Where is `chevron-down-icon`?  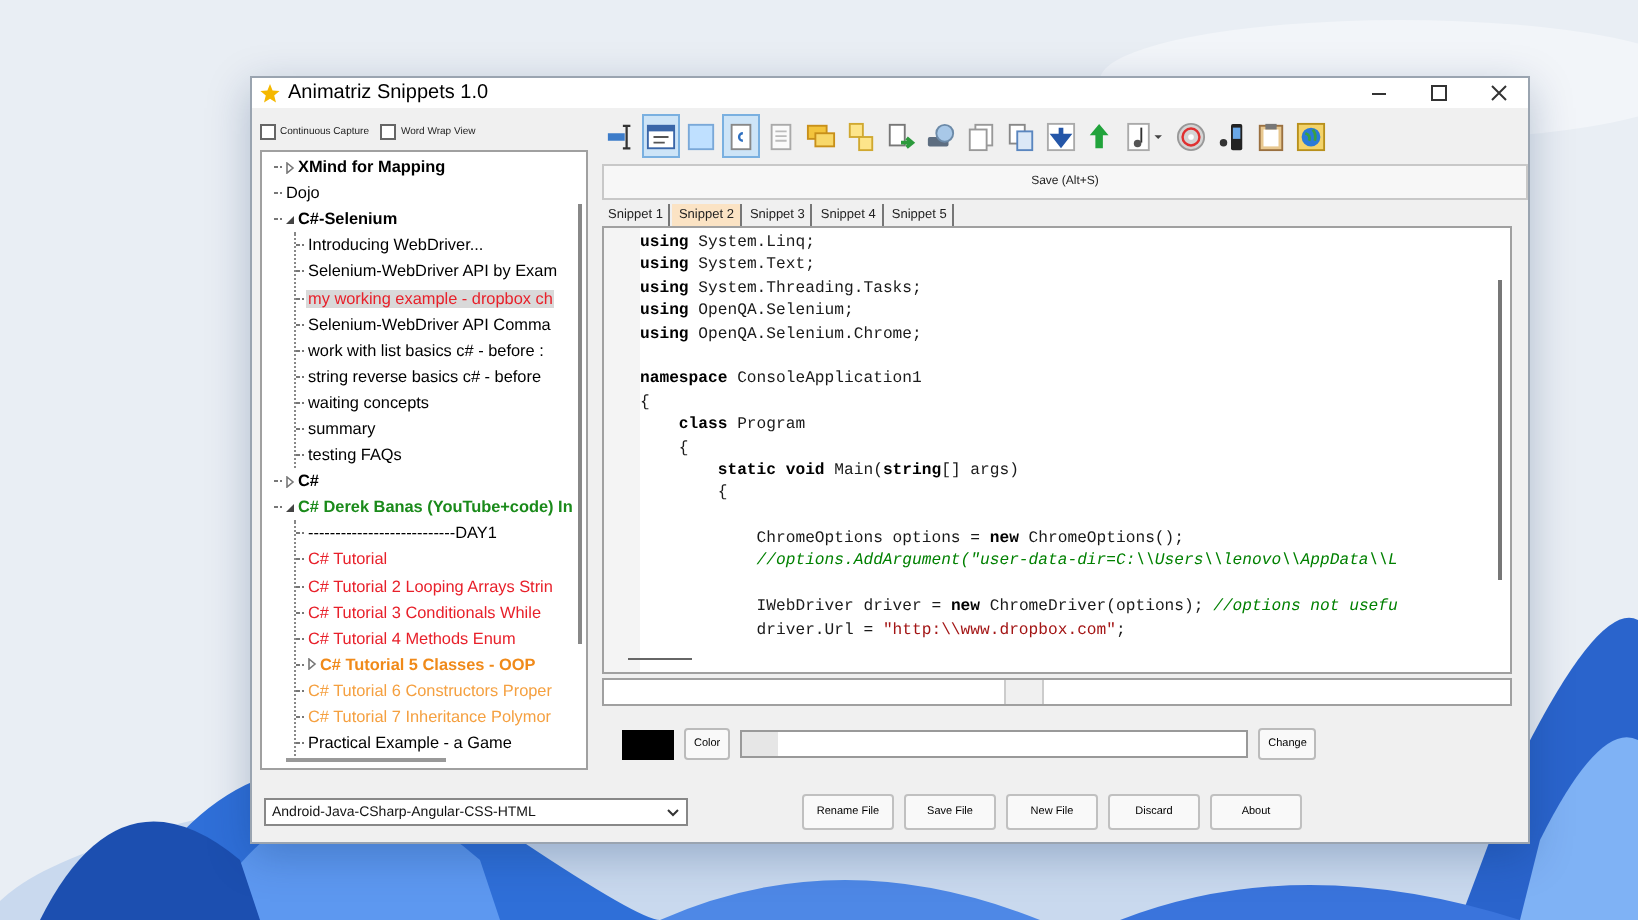 chevron-down-icon is located at coordinates (673, 812).